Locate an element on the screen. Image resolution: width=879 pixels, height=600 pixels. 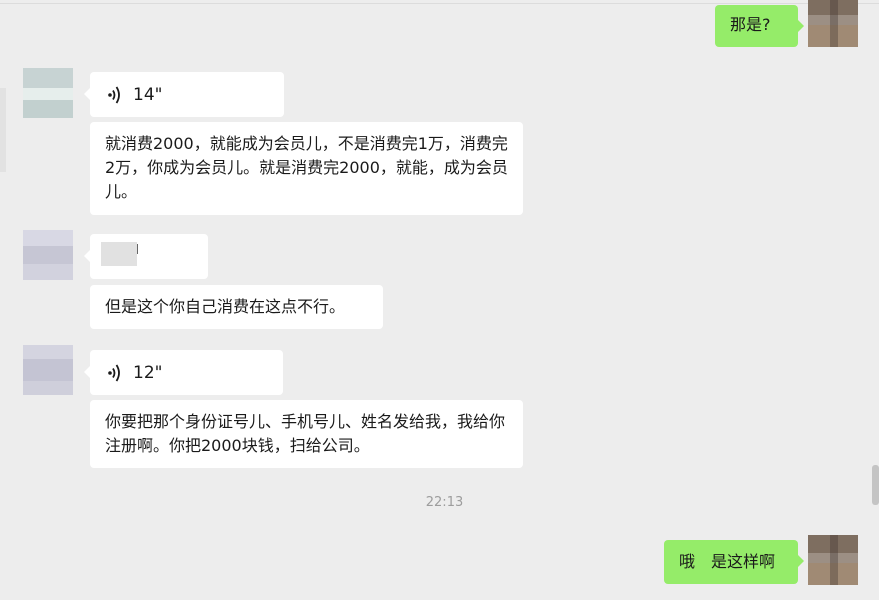
voice-duration: 12" is located at coordinates (148, 372).